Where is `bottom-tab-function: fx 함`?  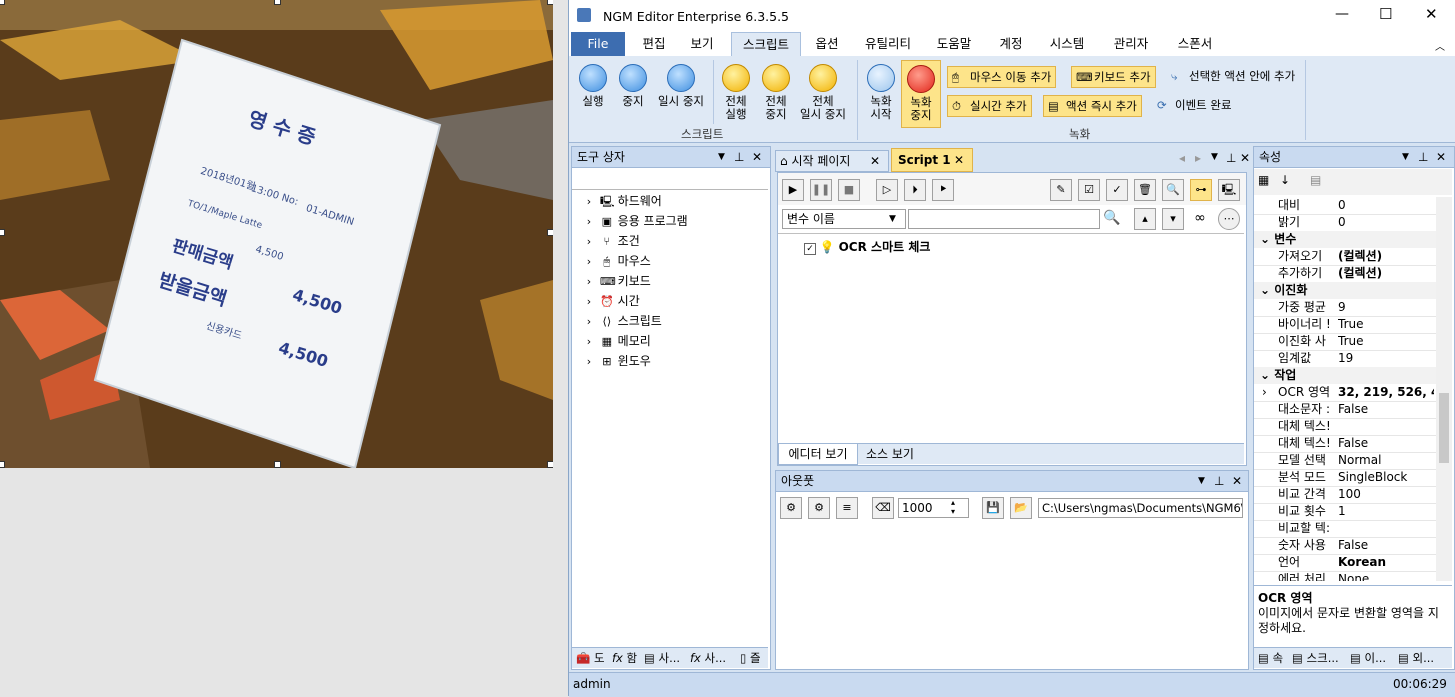
bottom-tab-function: fx 함 is located at coordinates (624, 658).